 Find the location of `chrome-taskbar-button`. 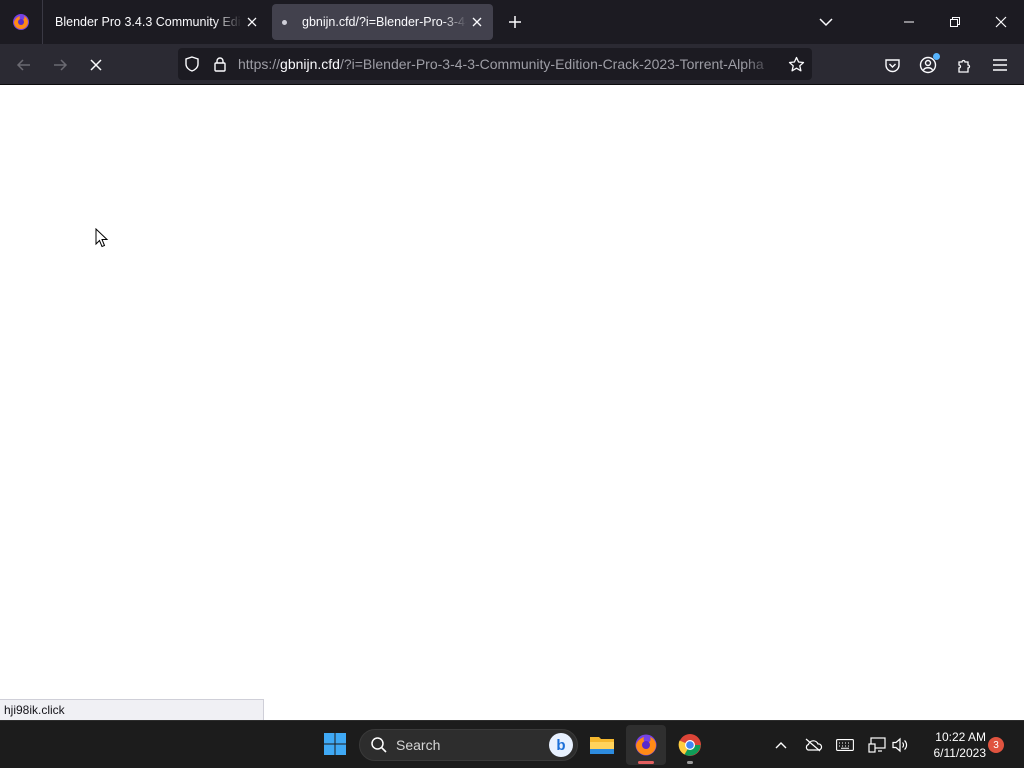

chrome-taskbar-button is located at coordinates (690, 745).